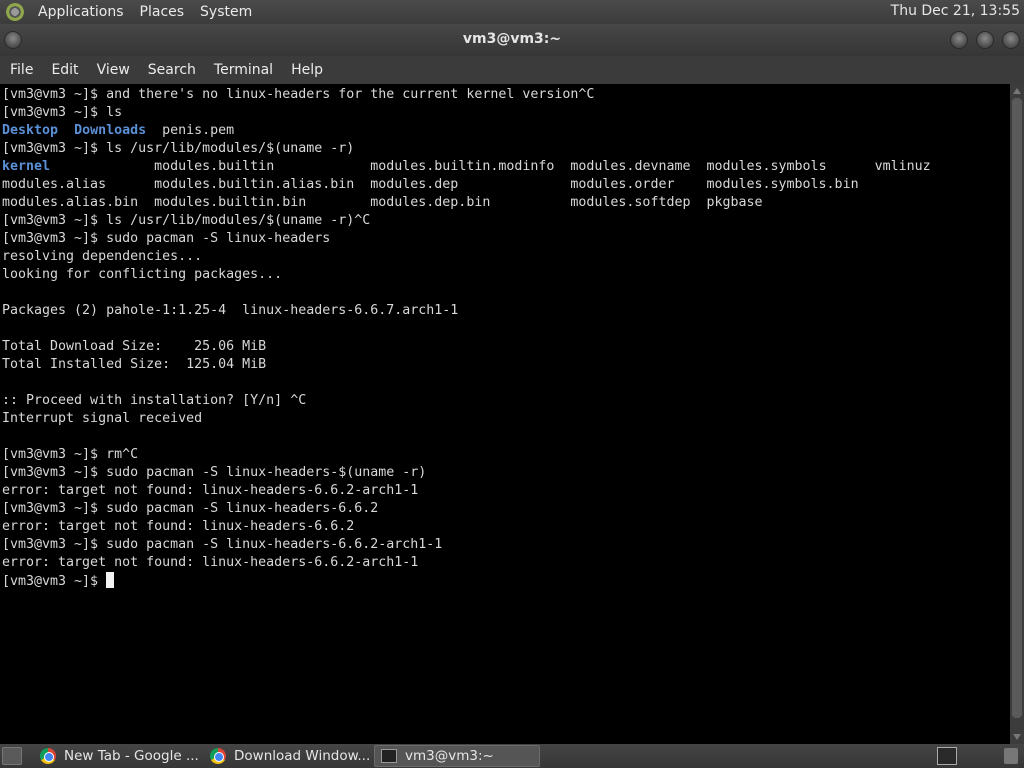 This screenshot has height=768, width=1024. I want to click on task-label: vm3@vm3:~, so click(449, 756).